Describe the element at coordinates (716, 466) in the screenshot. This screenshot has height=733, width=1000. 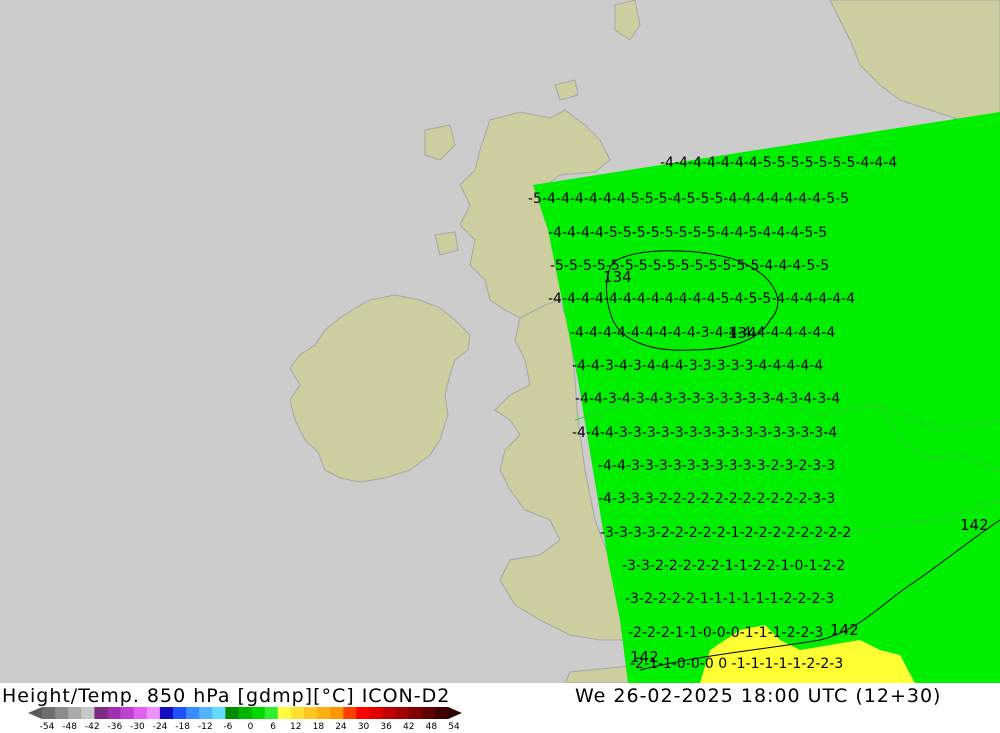
I see `isoline-label: -4-4-3-3-3-3-3-3-3-3-3-3-2-3-2-3-3` at that location.